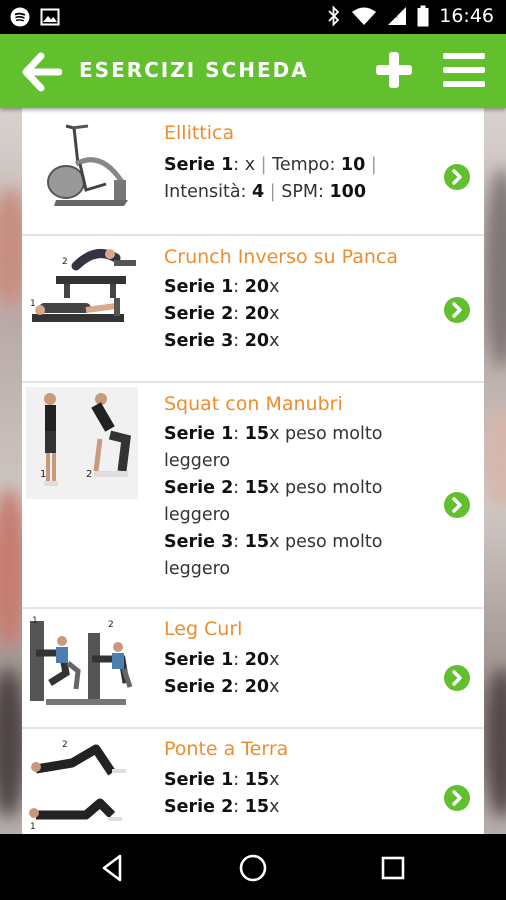 The image size is (506, 900). Describe the element at coordinates (334, 16) in the screenshot. I see `bluetooth-icon` at that location.